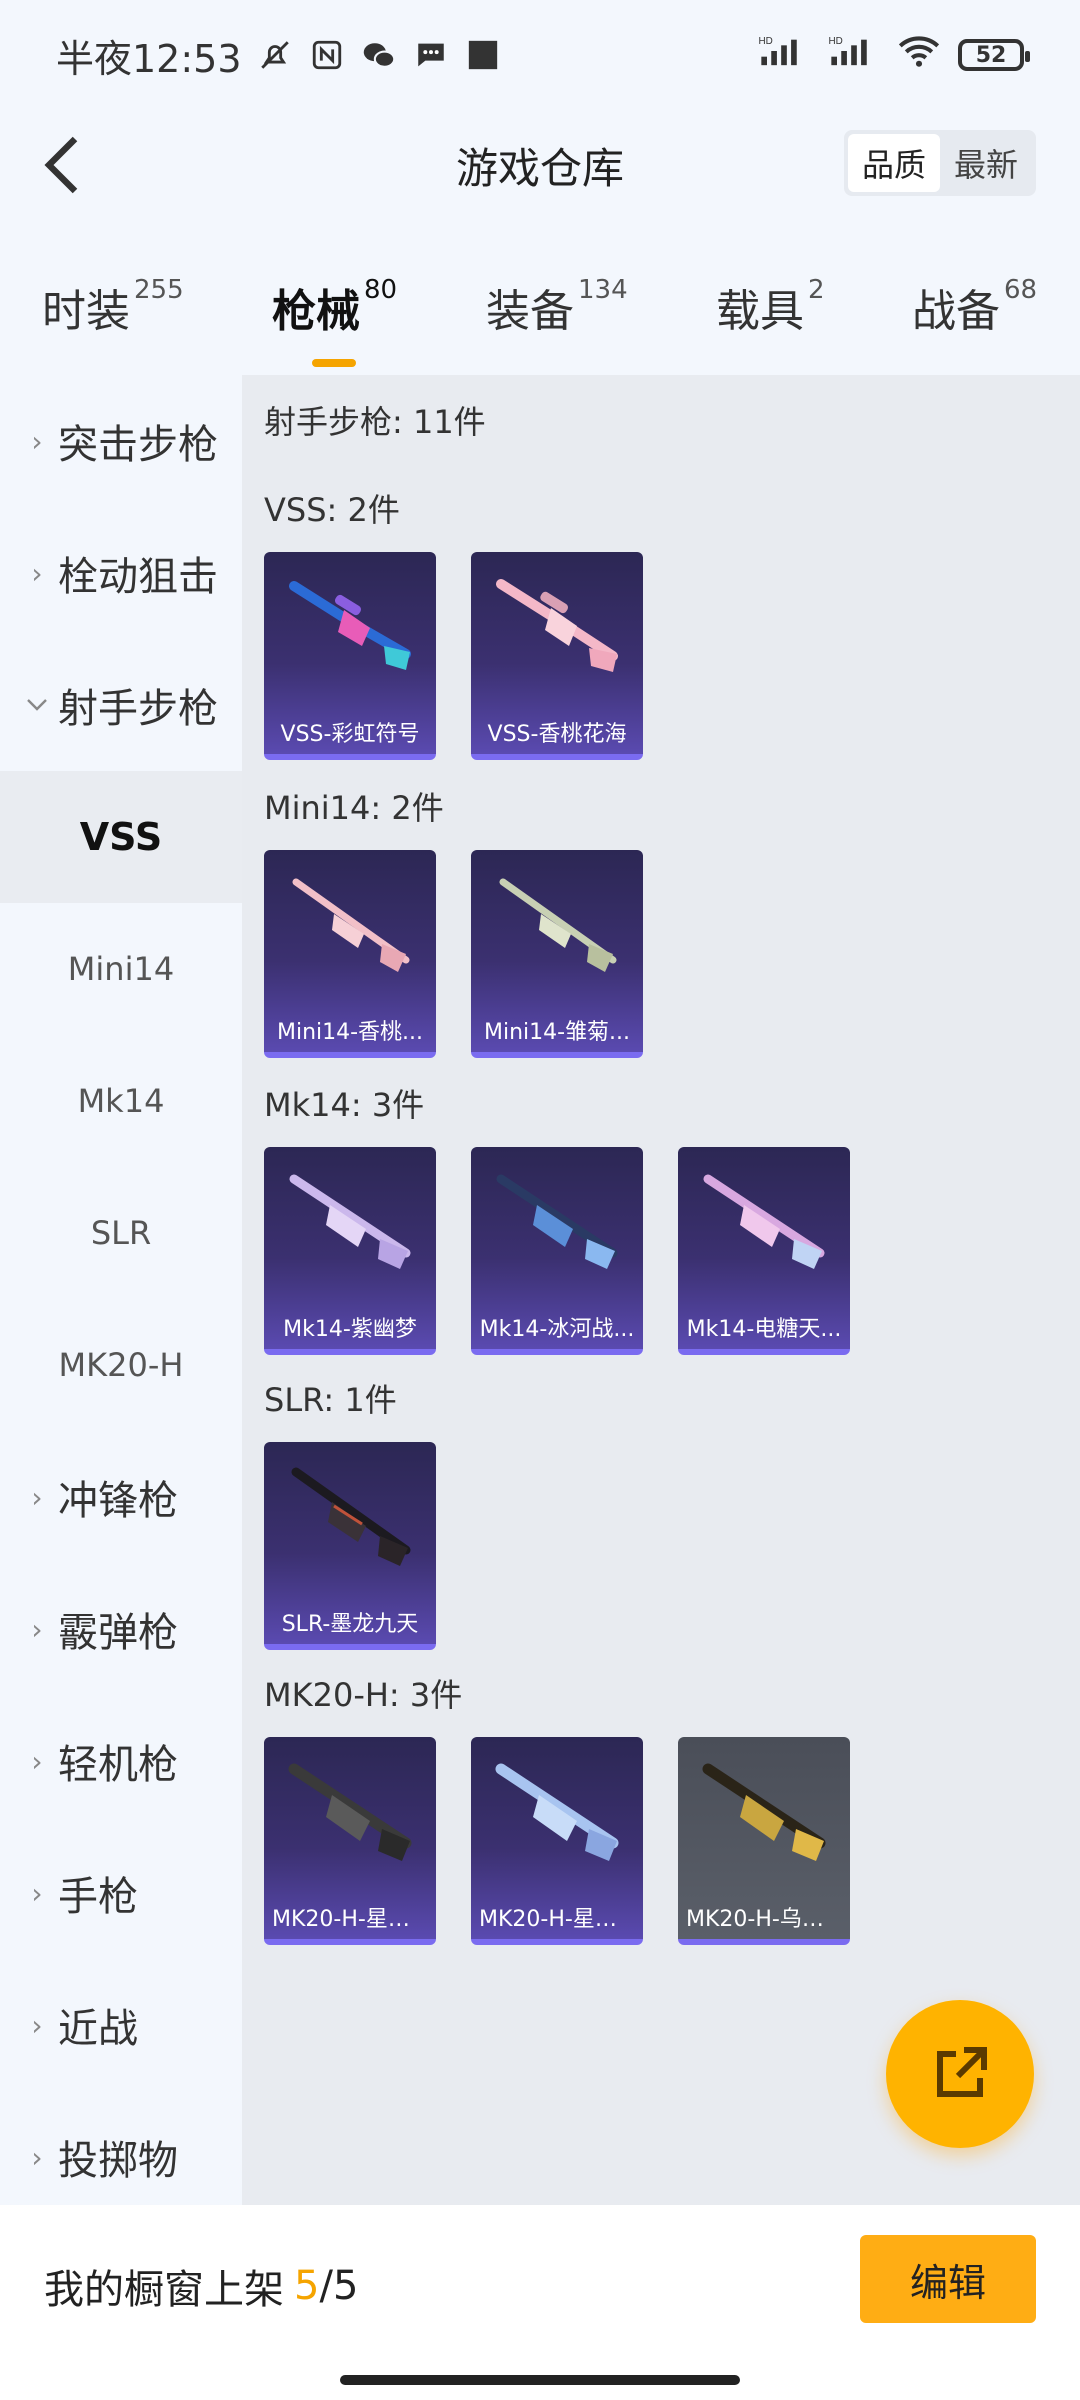 This screenshot has height=2400, width=1080. Describe the element at coordinates (540, 55) in the screenshot. I see `status-bar: 半夜12:53 HD HD 52` at that location.